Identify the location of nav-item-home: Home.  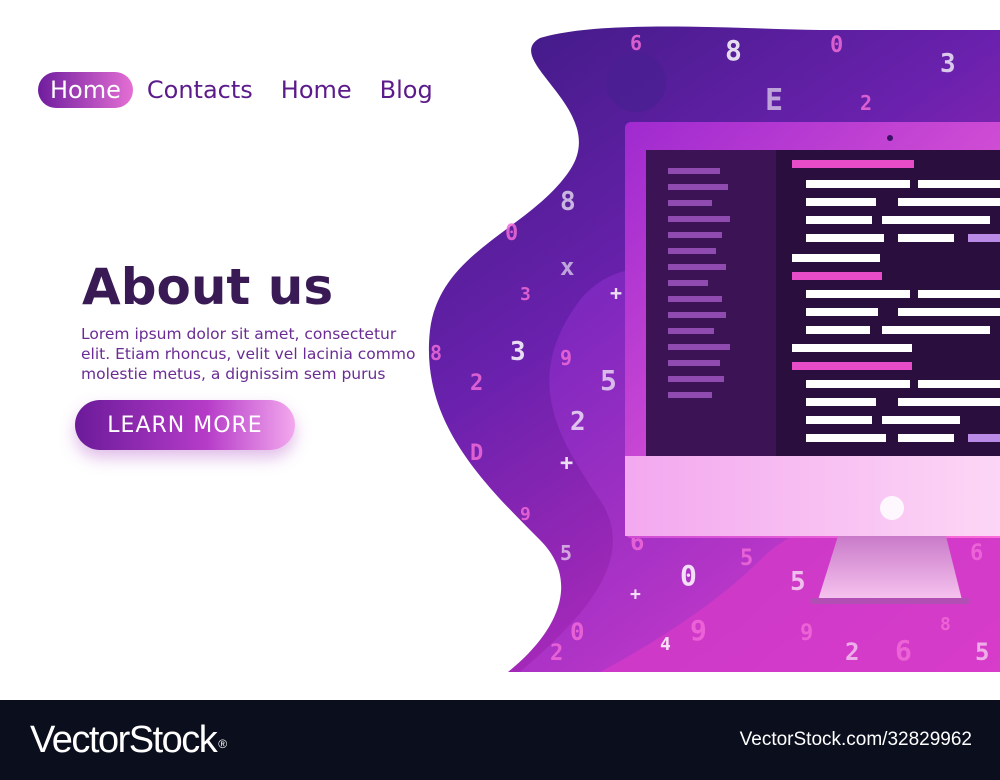
(85, 90).